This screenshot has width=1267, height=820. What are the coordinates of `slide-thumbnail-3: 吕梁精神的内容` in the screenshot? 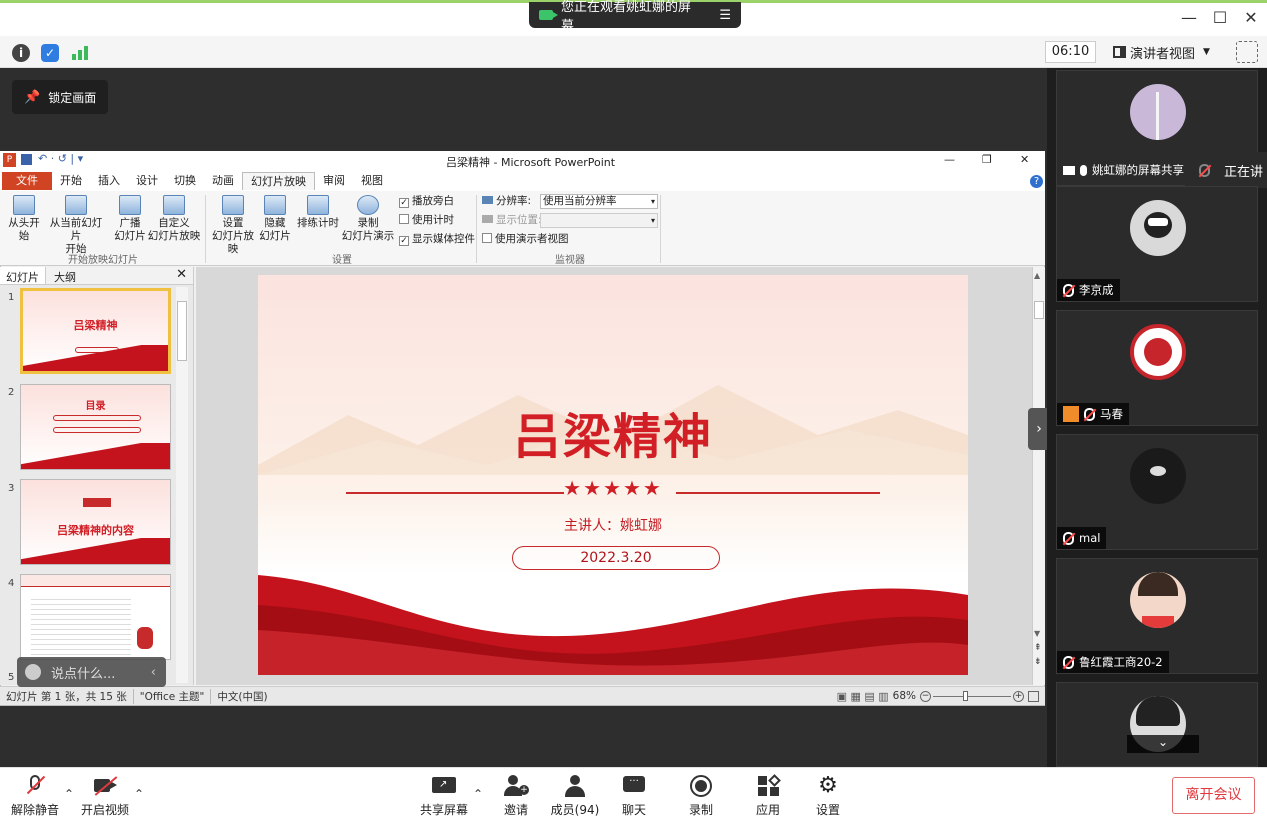 It's located at (95, 522).